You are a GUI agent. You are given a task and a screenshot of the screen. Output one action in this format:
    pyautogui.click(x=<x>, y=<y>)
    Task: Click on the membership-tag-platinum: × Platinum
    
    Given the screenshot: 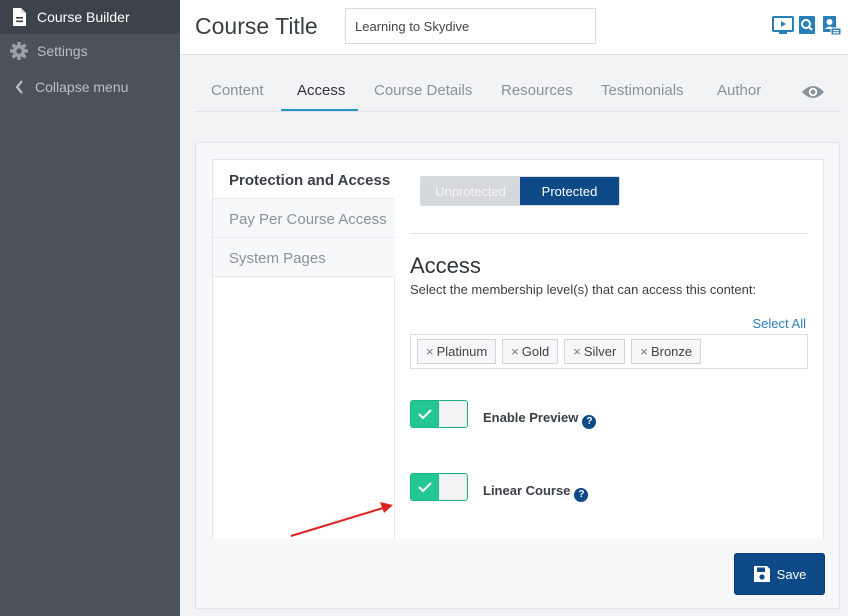 What is the action you would take?
    pyautogui.click(x=457, y=351)
    